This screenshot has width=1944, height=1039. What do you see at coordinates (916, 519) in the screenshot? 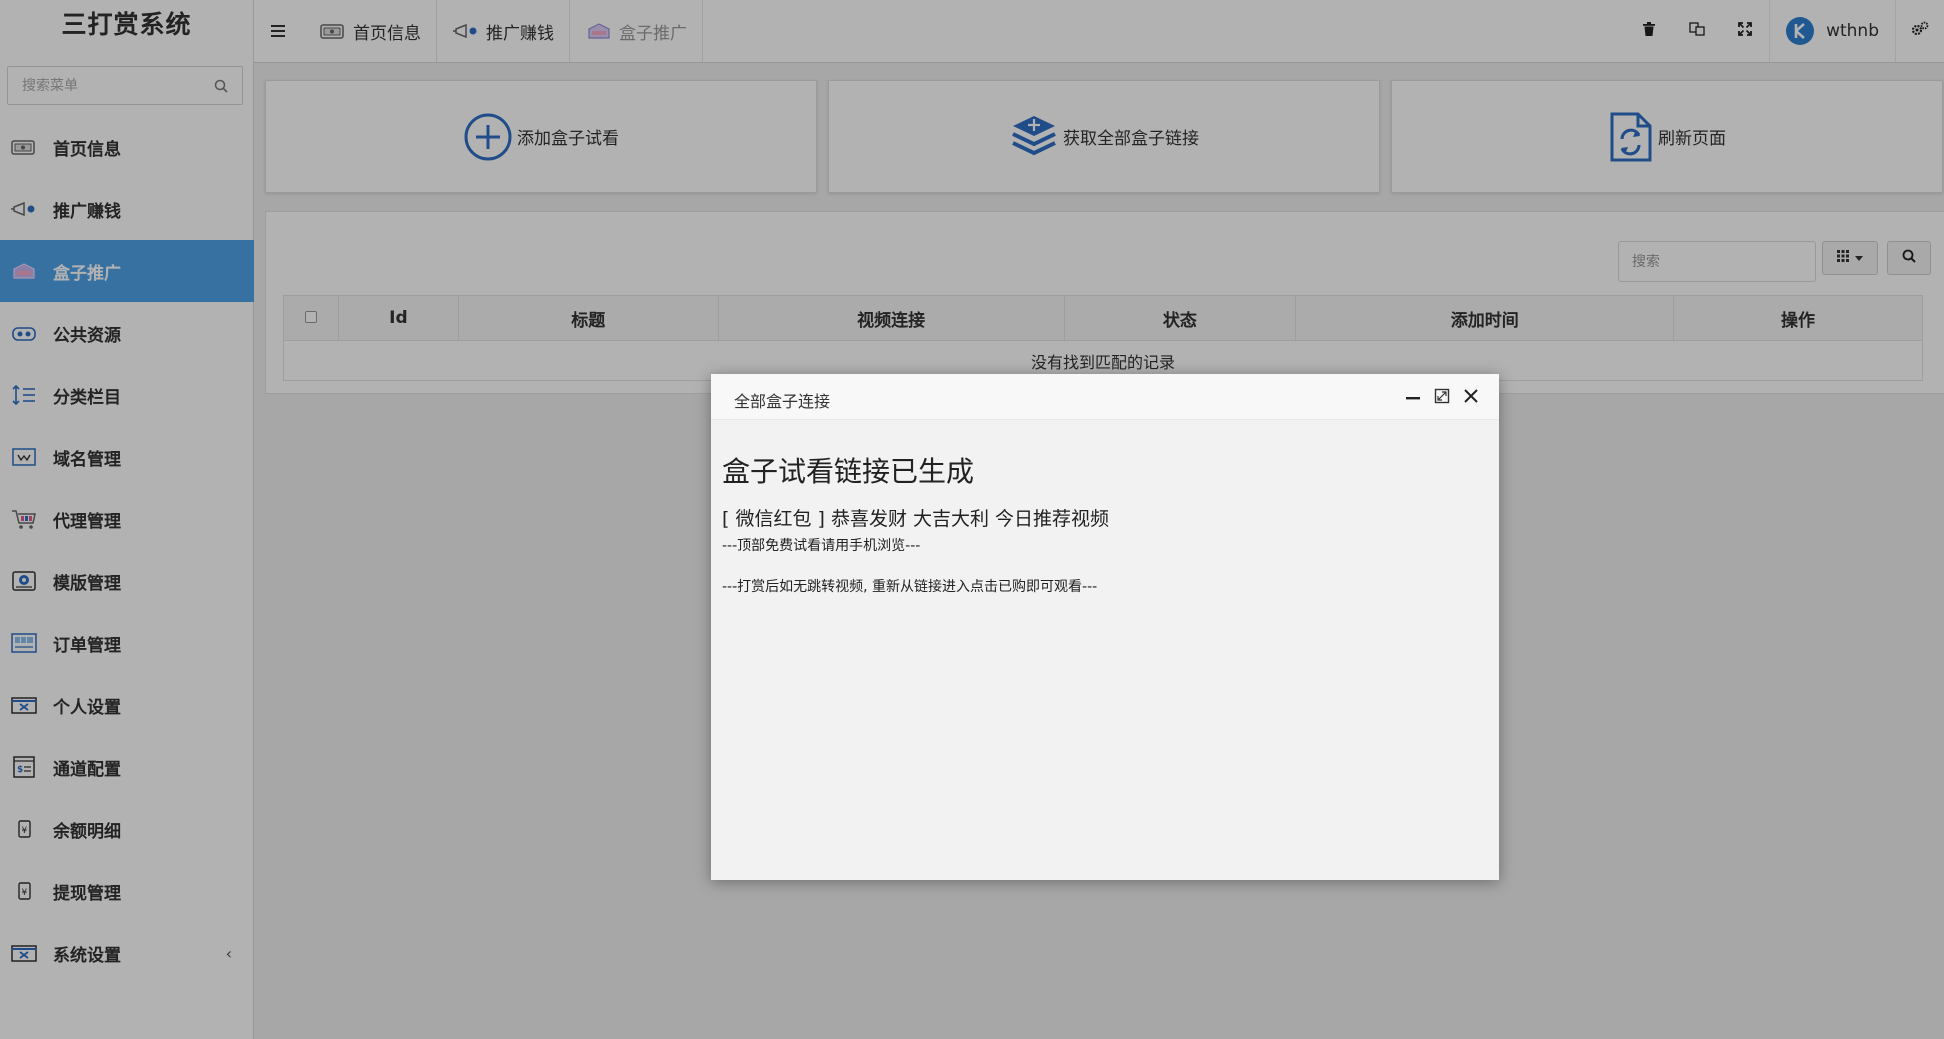
I see `modal-link-title: [ 微信红包 ] 恭喜发财 大吉大利 今日推荐视频` at bounding box center [916, 519].